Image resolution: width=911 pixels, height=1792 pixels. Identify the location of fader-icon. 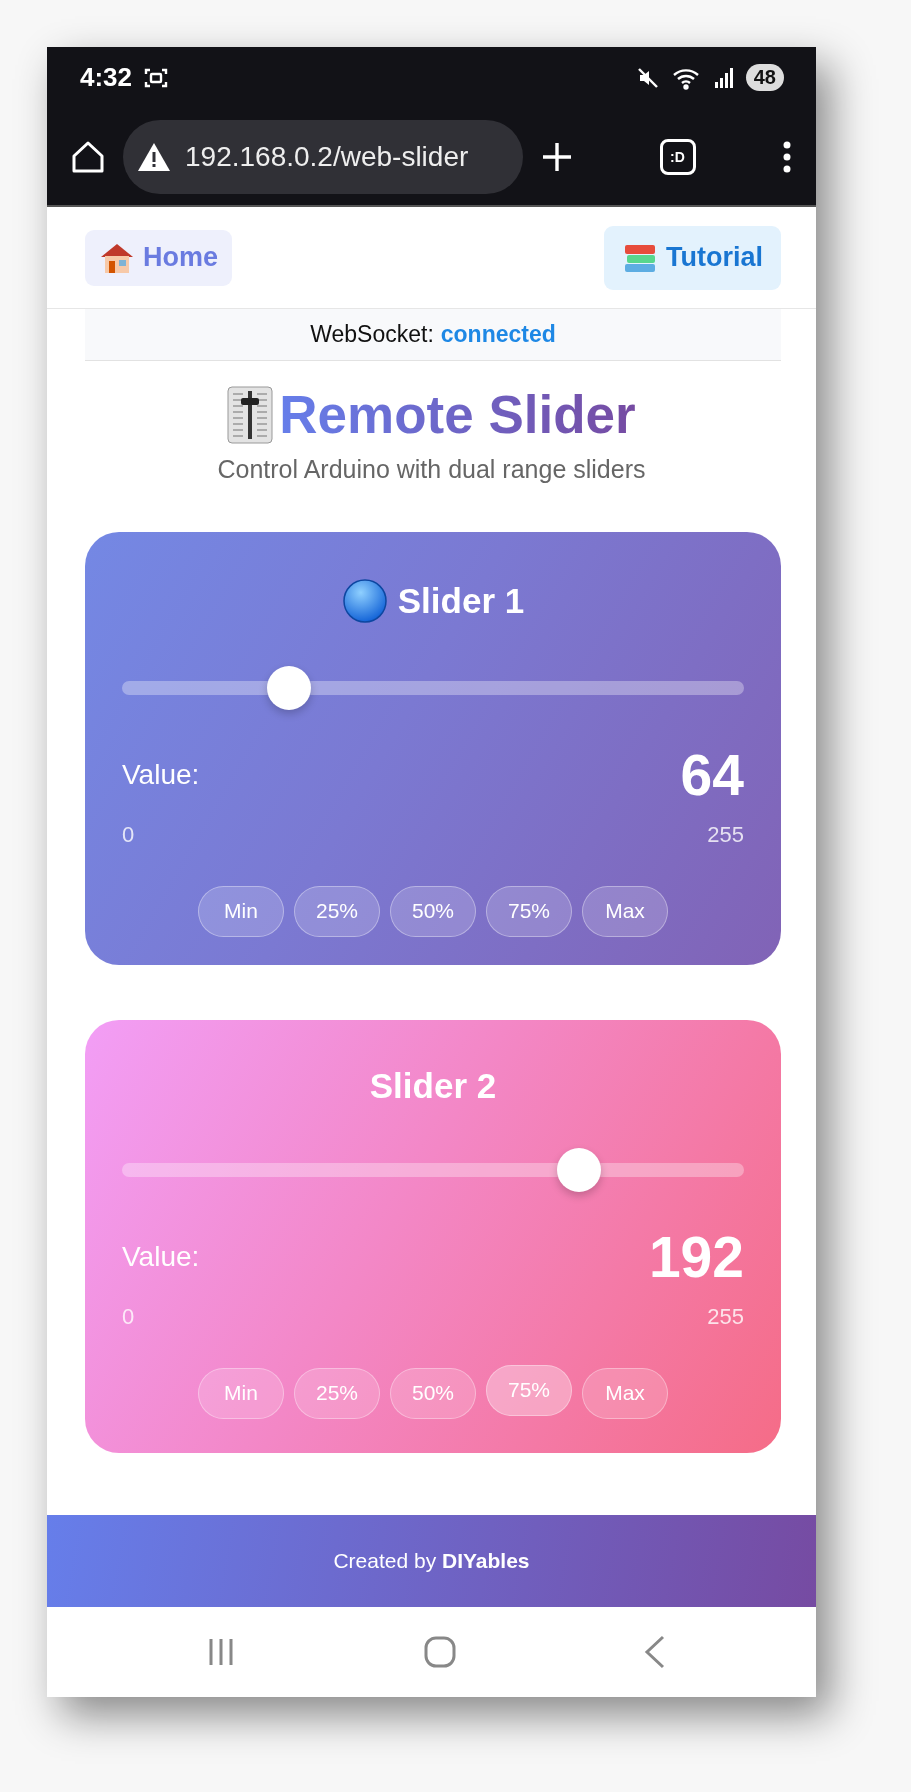
(250, 414).